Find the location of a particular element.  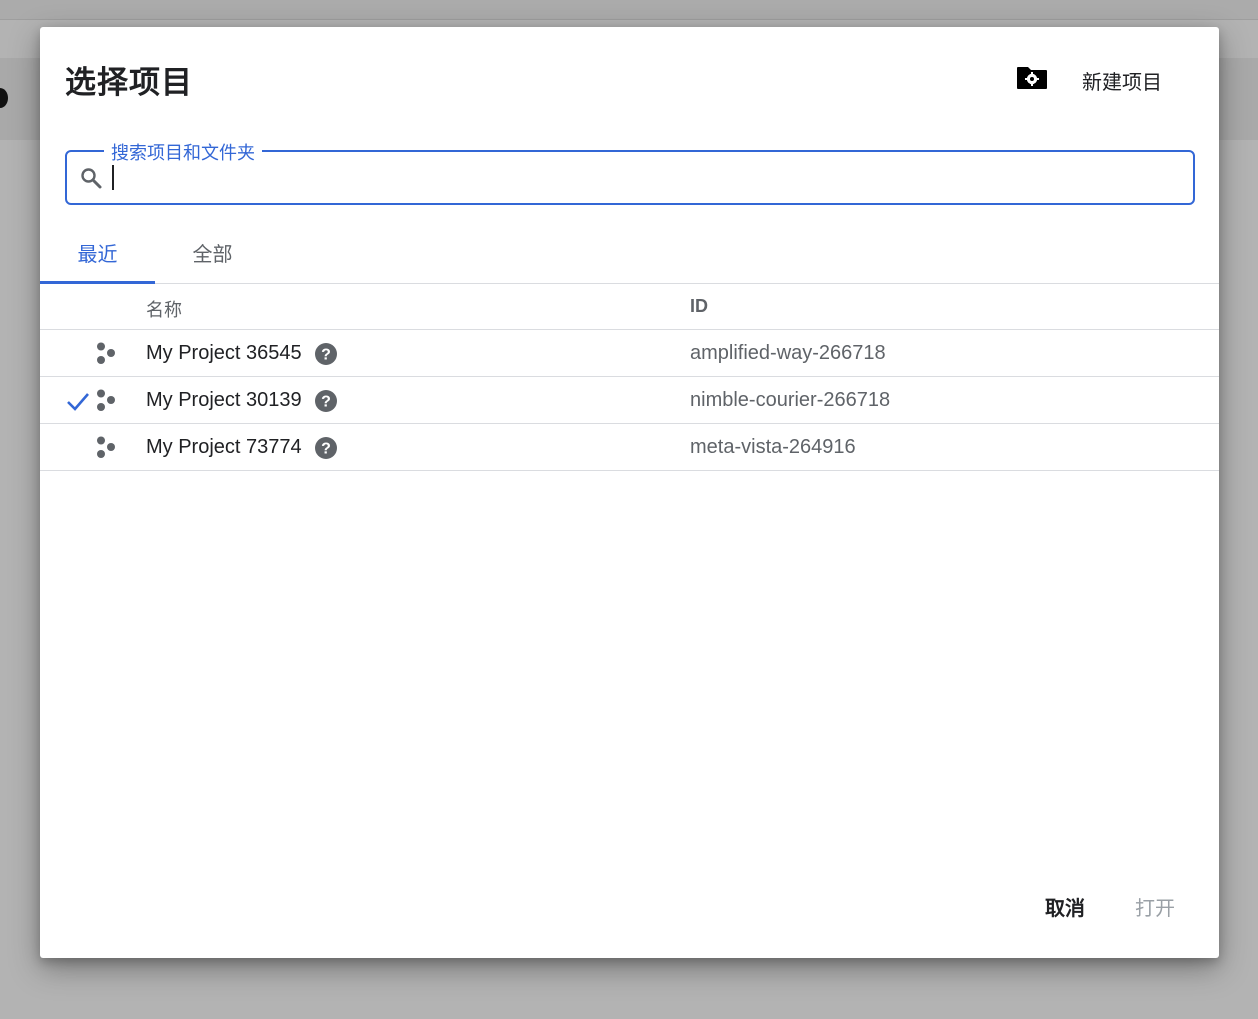

cancel-button: 取消 is located at coordinates (1065, 906).